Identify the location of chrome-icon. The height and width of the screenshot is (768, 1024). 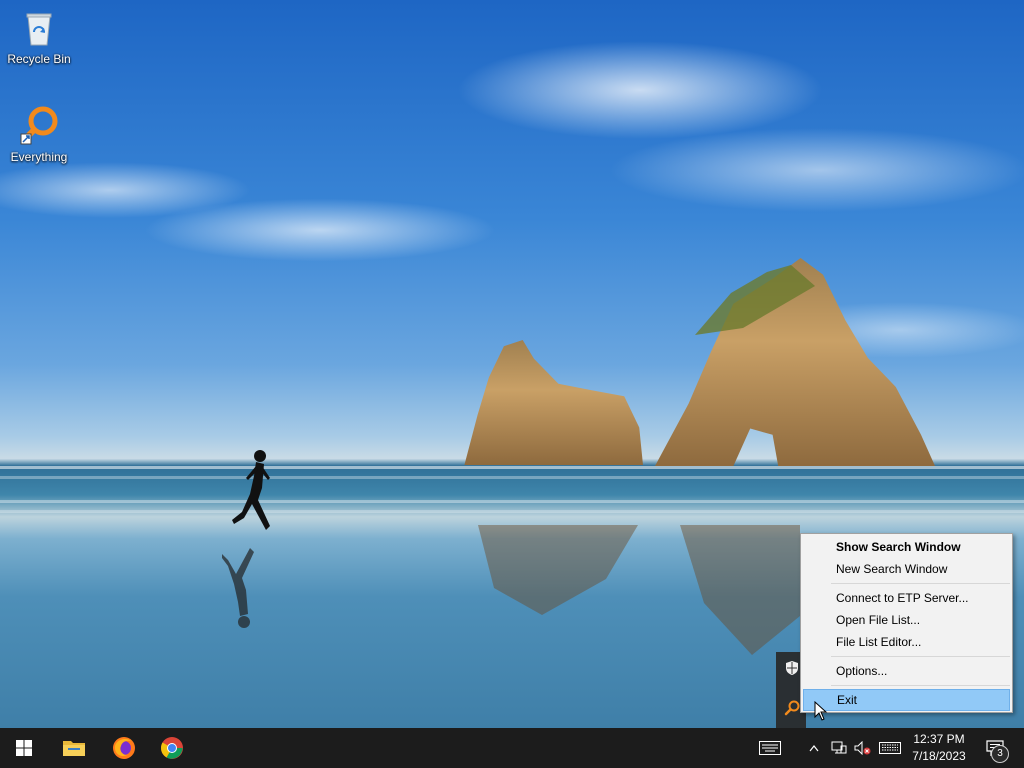
(172, 748).